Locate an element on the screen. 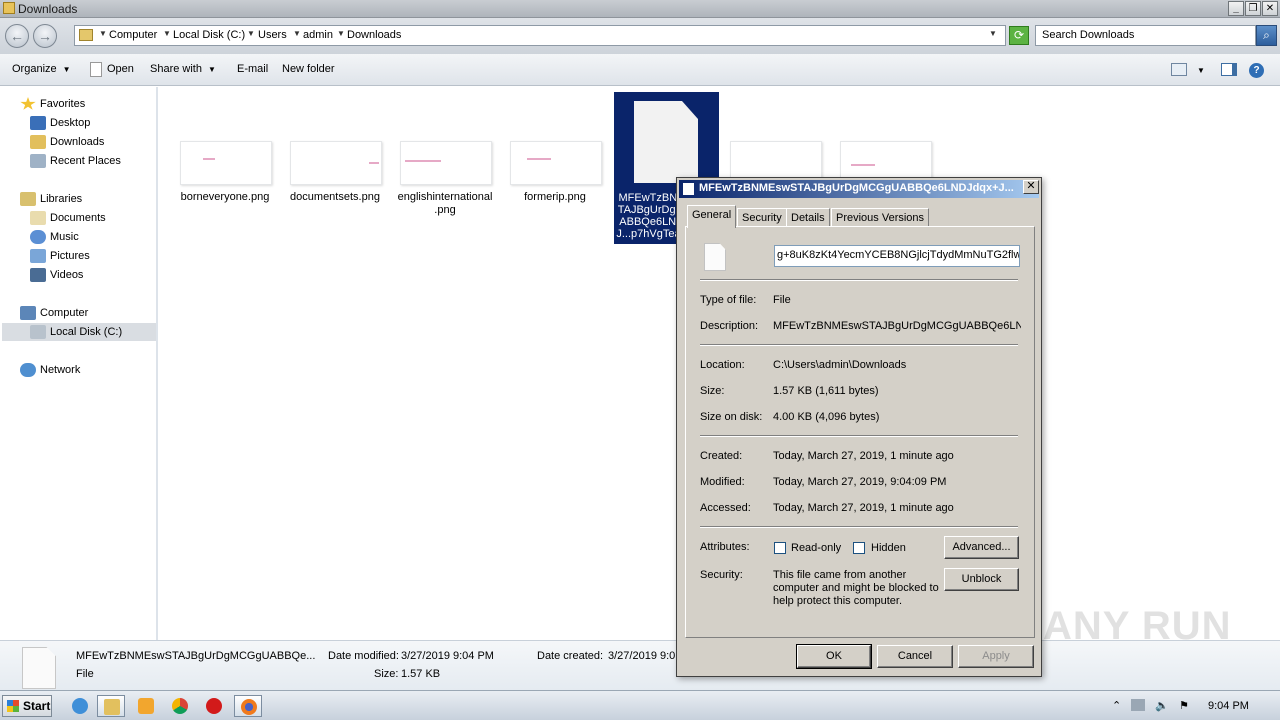 Image resolution: width=1280 pixels, height=720 pixels. nav-local-disk: Local Disk (C:) is located at coordinates (79, 332).